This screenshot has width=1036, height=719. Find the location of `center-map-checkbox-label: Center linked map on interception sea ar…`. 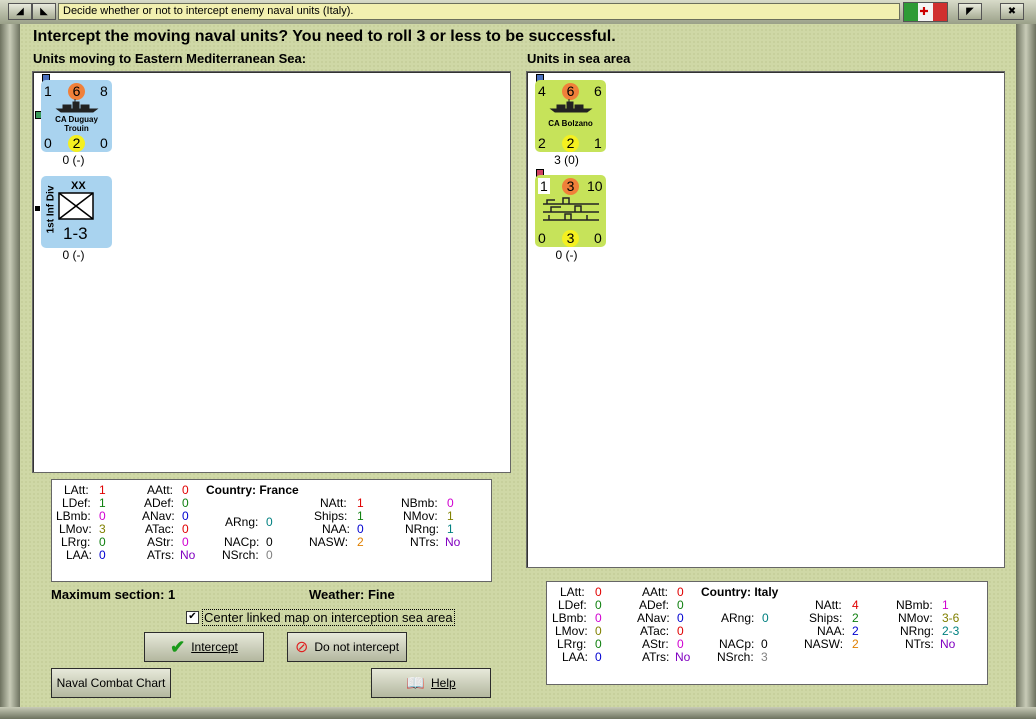

center-map-checkbox-label: Center linked map on interception sea ar… is located at coordinates (328, 617).